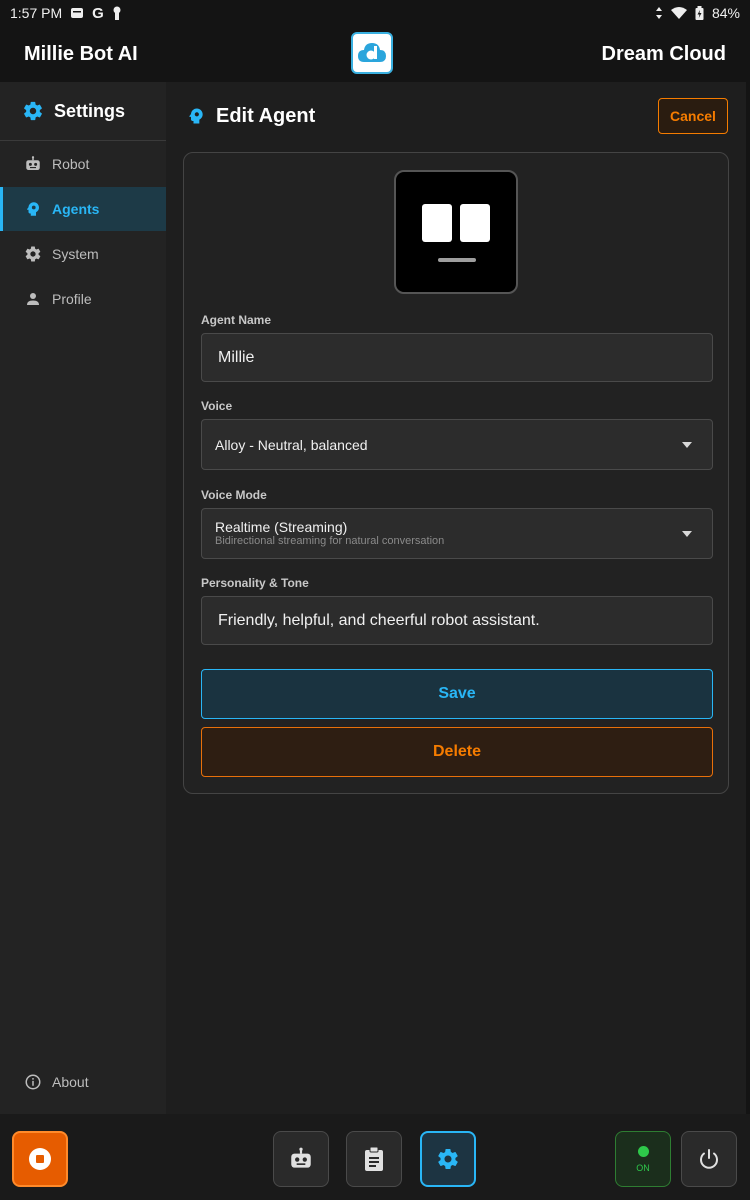  Describe the element at coordinates (291, 445) in the screenshot. I see `voice-select-value: Alloy - Neutral, balanced` at that location.